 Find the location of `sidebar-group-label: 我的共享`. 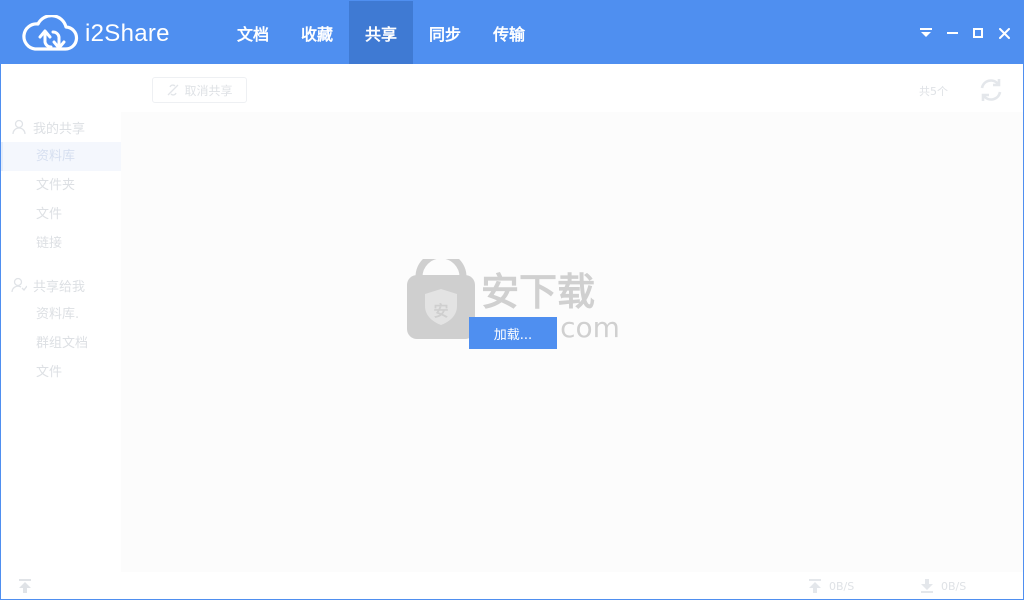

sidebar-group-label: 我的共享 is located at coordinates (59, 129).